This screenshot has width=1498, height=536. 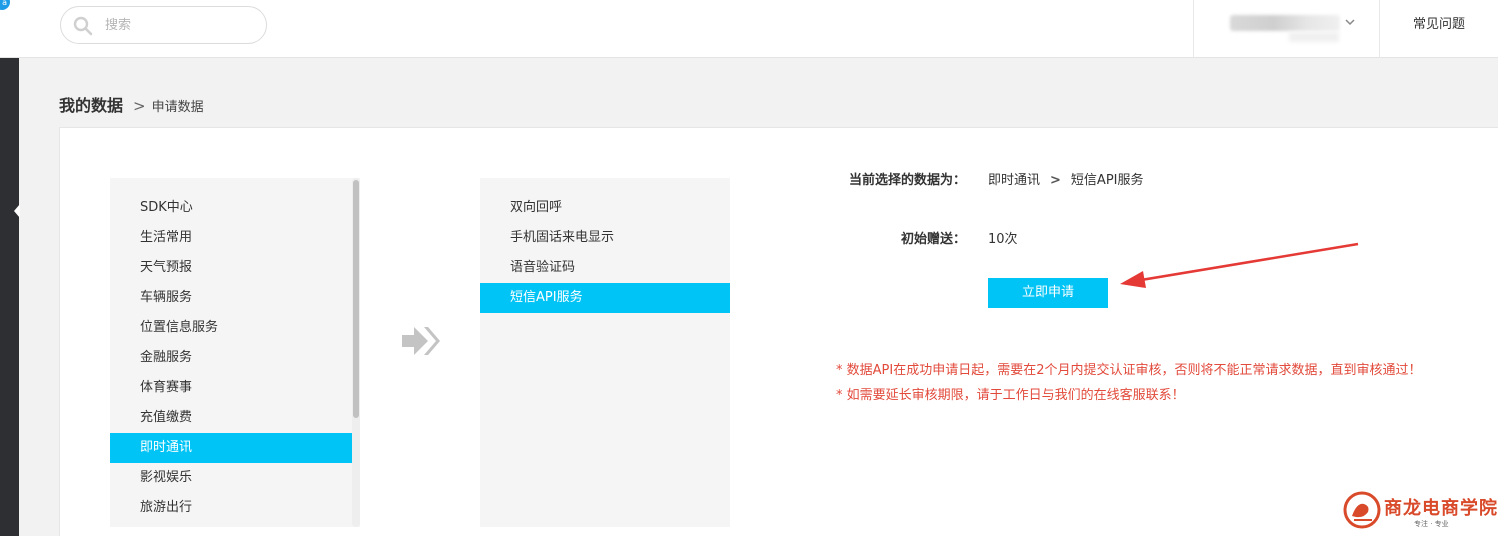 I want to click on gift-value: 10次, so click(x=1003, y=239).